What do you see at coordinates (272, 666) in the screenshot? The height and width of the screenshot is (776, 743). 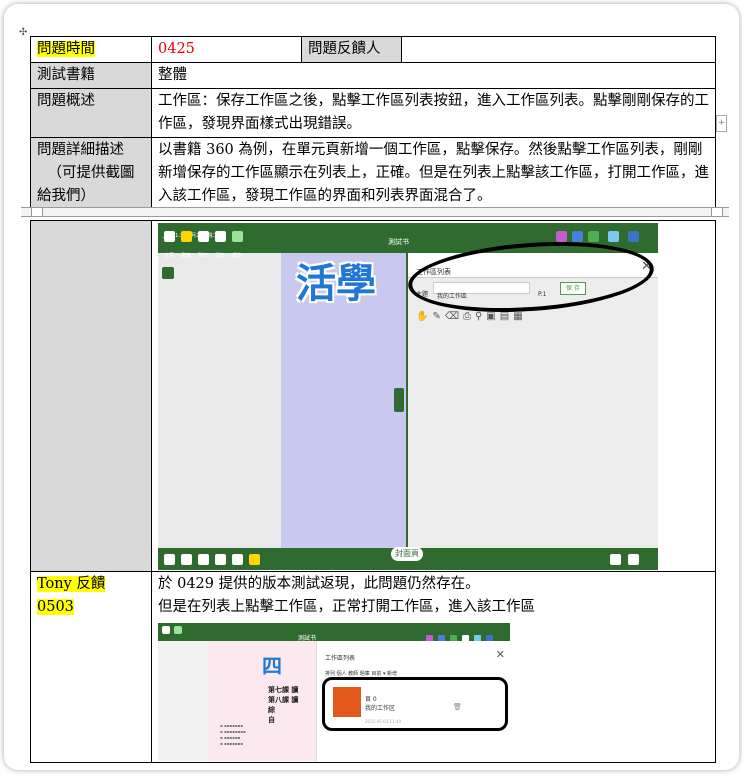 I see `unit-title: 四` at bounding box center [272, 666].